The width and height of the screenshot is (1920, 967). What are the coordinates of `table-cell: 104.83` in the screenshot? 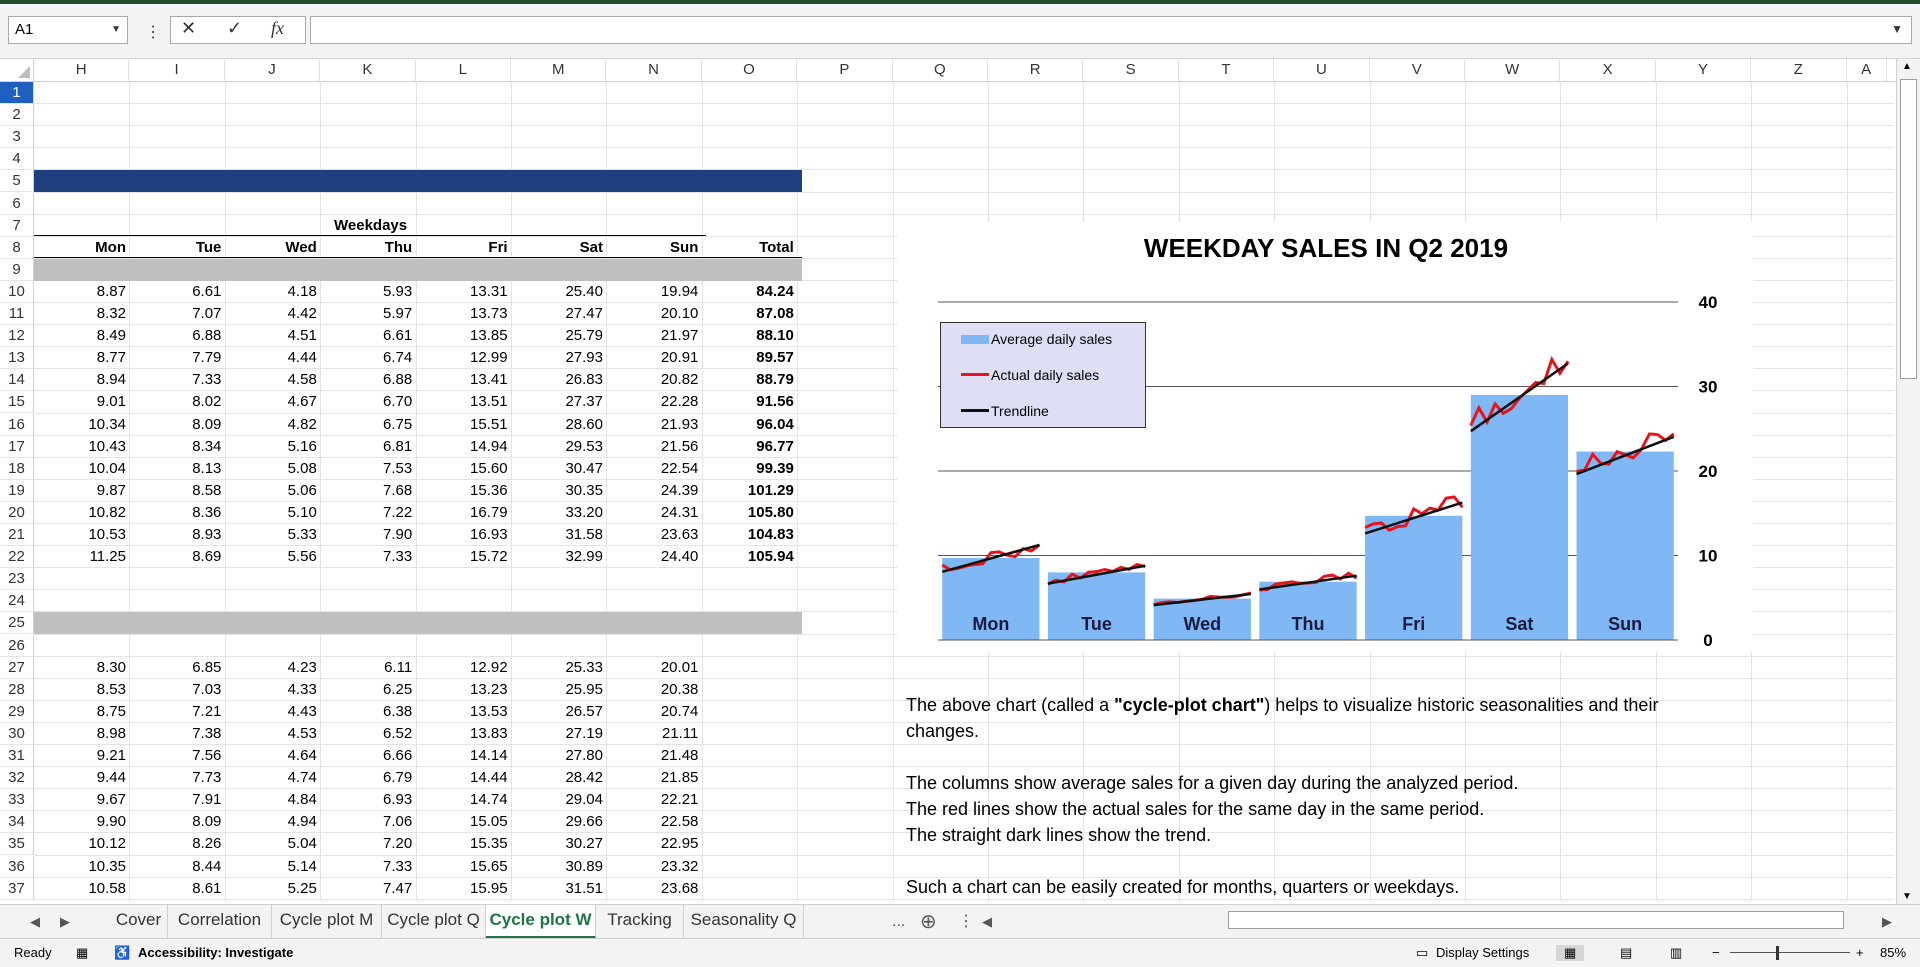 It's located at (748, 534).